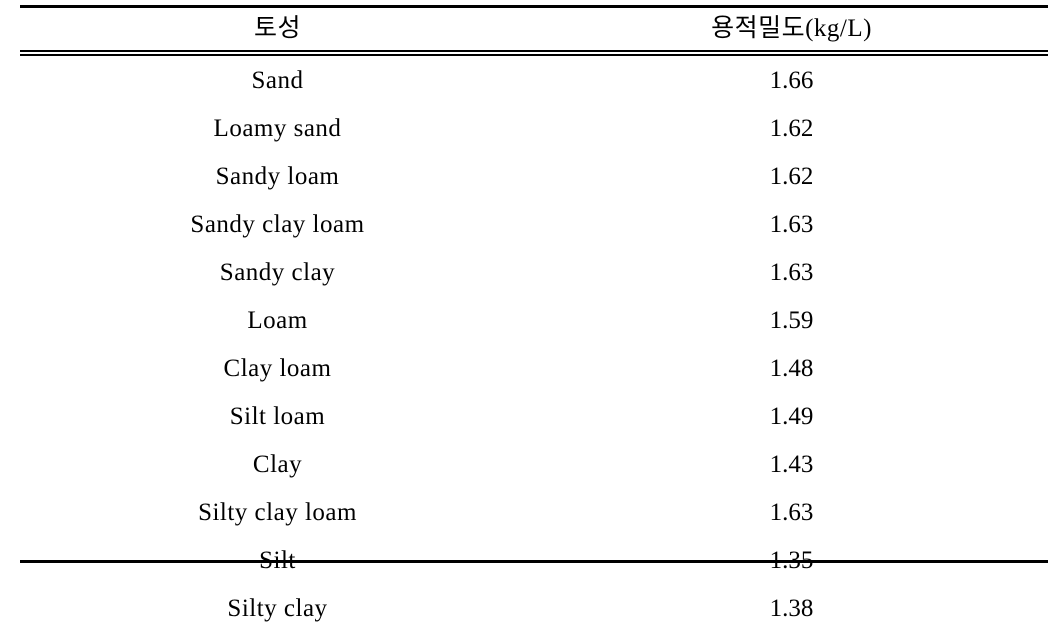 Image resolution: width=1061 pixels, height=633 pixels. What do you see at coordinates (534, 561) in the screenshot?
I see `table-bottom-rule` at bounding box center [534, 561].